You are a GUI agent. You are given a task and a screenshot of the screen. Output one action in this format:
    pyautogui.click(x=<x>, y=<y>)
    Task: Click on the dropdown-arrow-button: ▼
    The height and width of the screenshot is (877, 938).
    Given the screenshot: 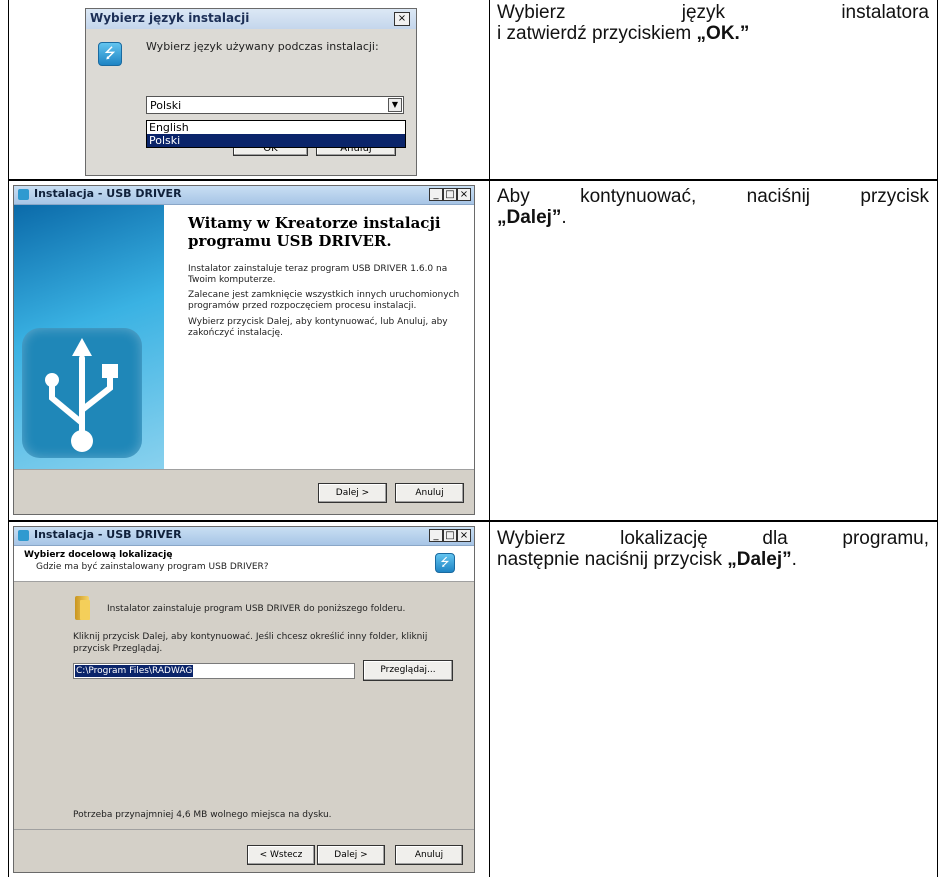 What is the action you would take?
    pyautogui.click(x=395, y=105)
    